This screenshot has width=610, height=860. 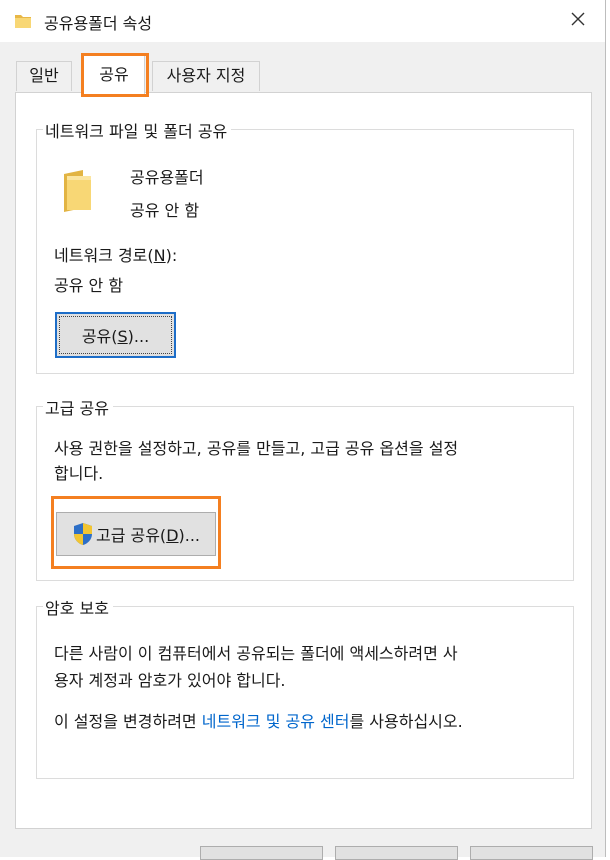 What do you see at coordinates (406, 721) in the screenshot?
I see `password-protection-line3-suffix: 를 사용하십시오.` at bounding box center [406, 721].